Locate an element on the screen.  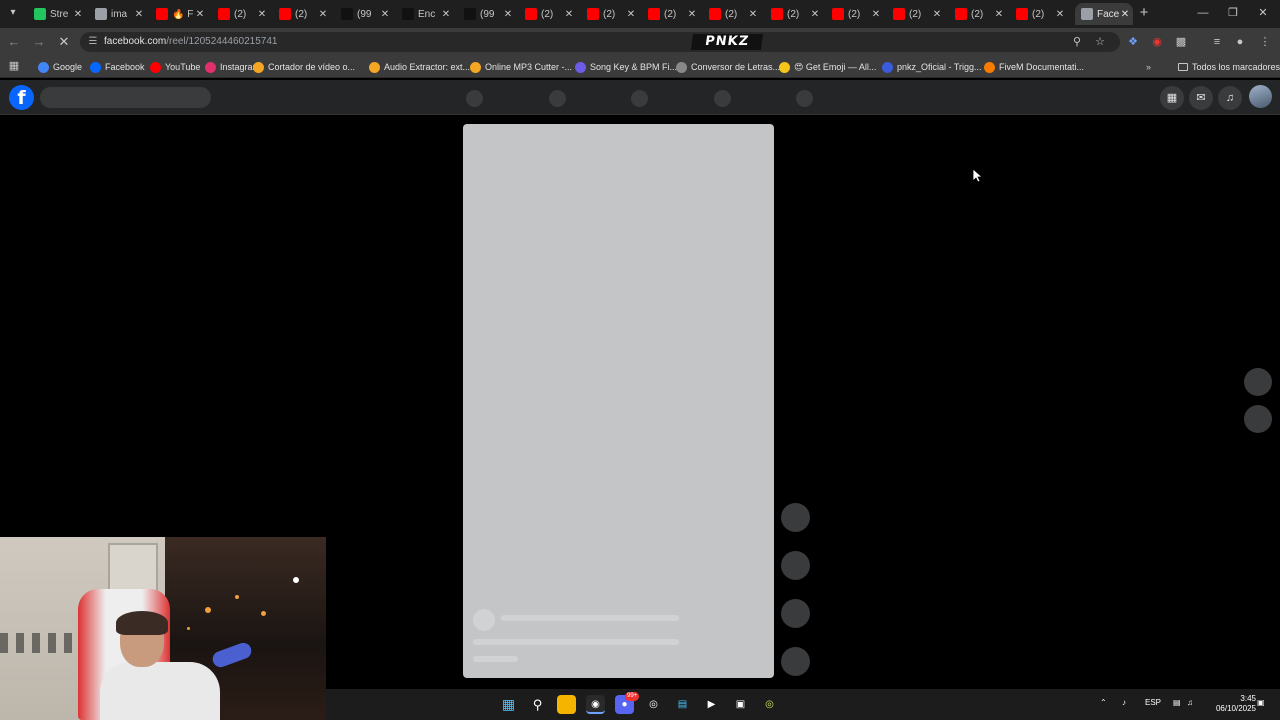
browser-tab: ima ✕ is located at coordinates (118, 14).